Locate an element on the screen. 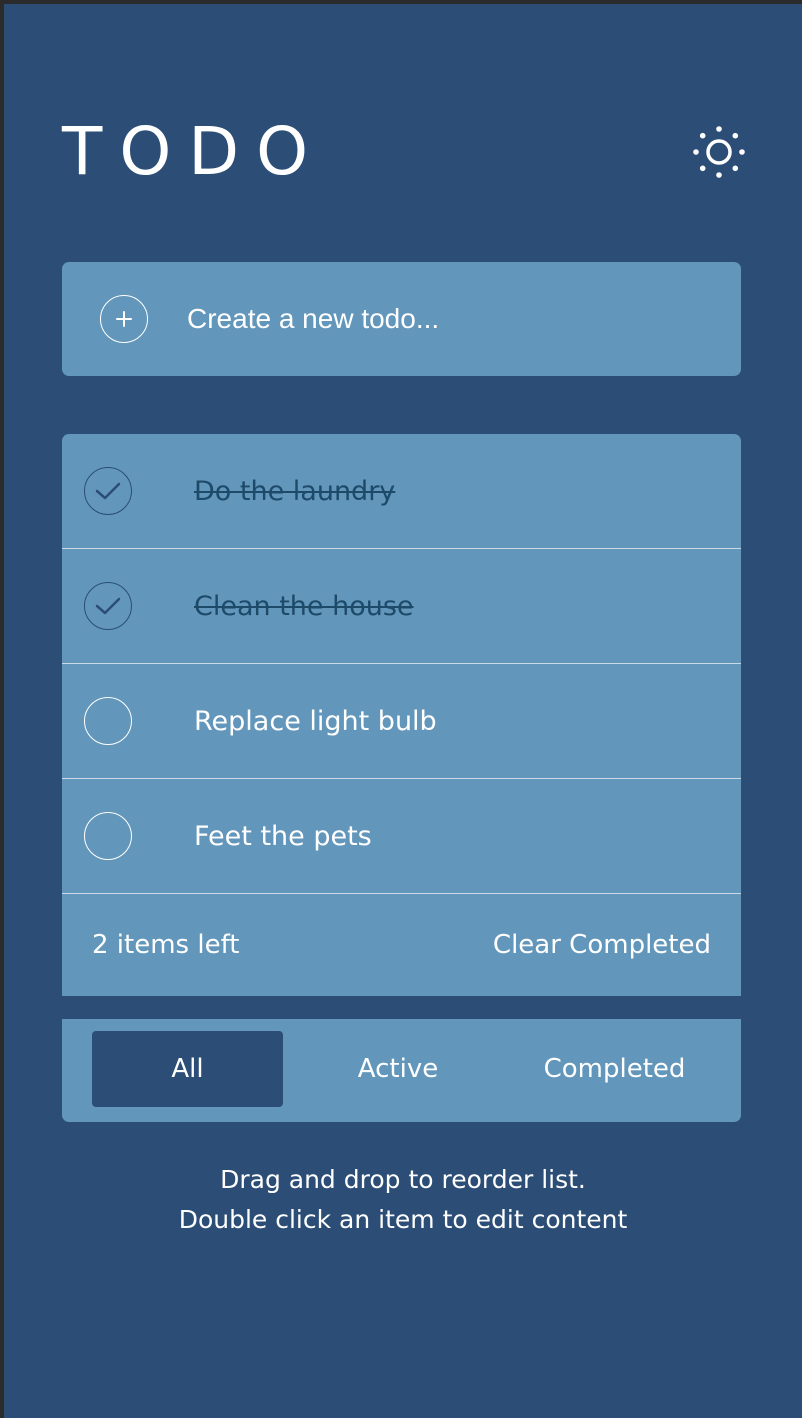  todo-item: Do the laundry is located at coordinates (401, 491).